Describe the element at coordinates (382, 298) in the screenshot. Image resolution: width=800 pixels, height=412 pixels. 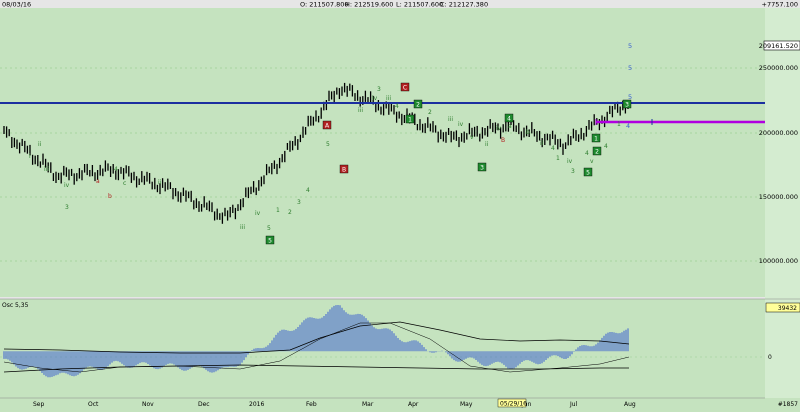
I see `panel-divider` at that location.